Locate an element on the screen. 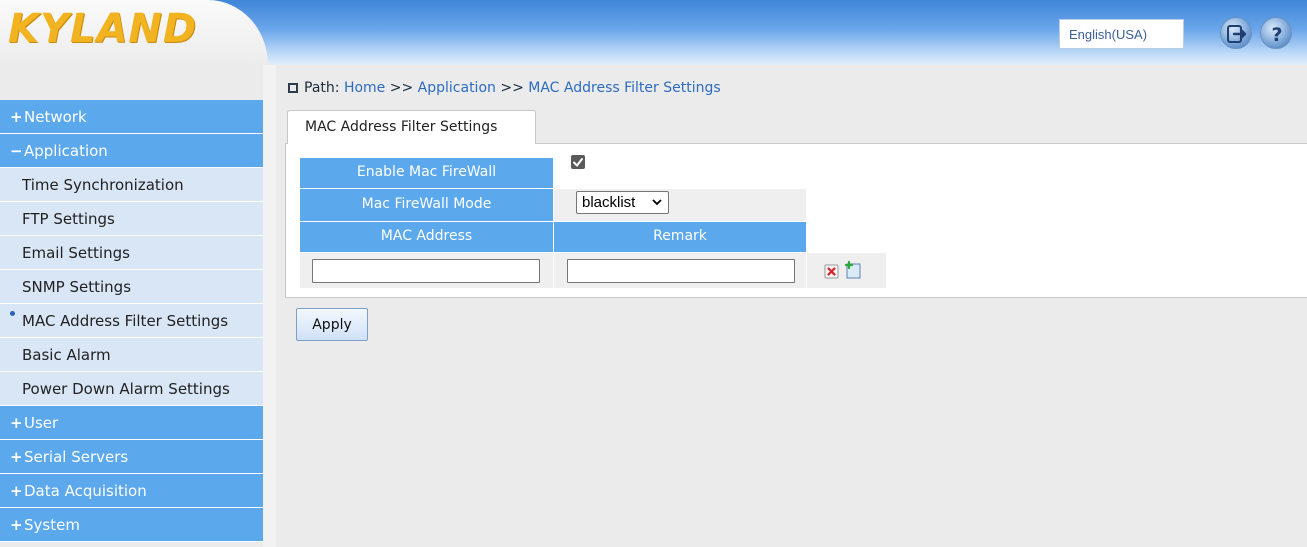 This screenshot has width=1307, height=547. help-icon: ? is located at coordinates (1276, 33).